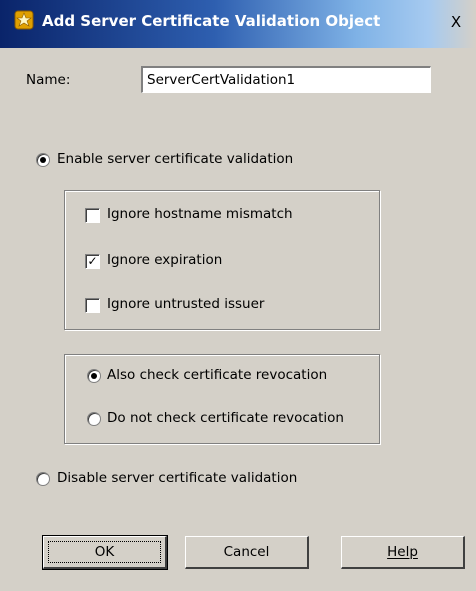 The image size is (476, 591). I want to click on help-button: Help, so click(403, 552).